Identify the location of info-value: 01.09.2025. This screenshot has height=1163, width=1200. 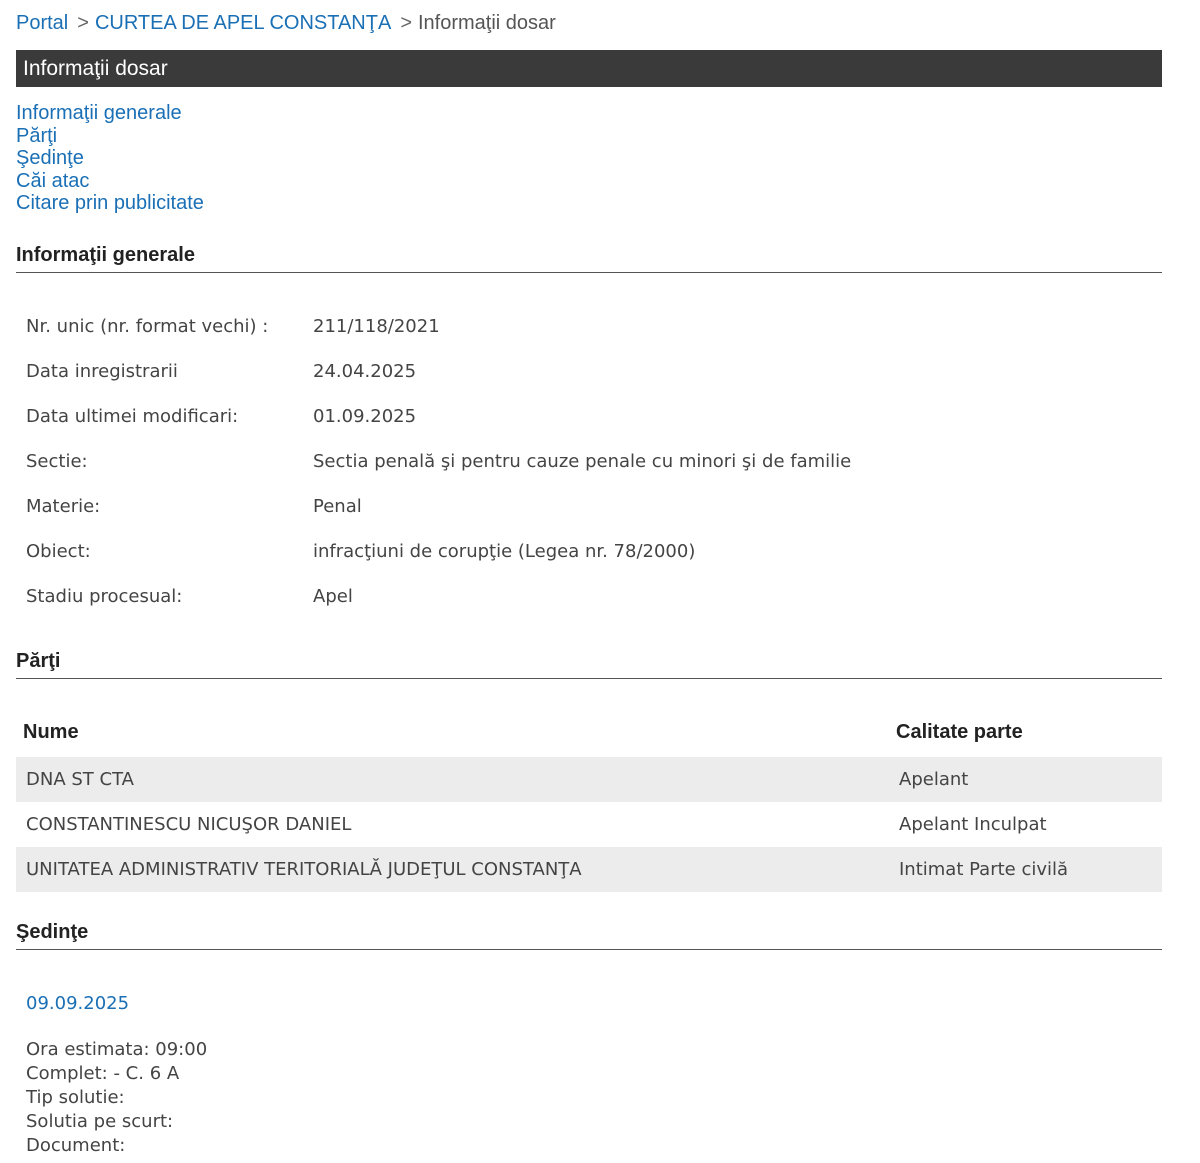
(365, 416).